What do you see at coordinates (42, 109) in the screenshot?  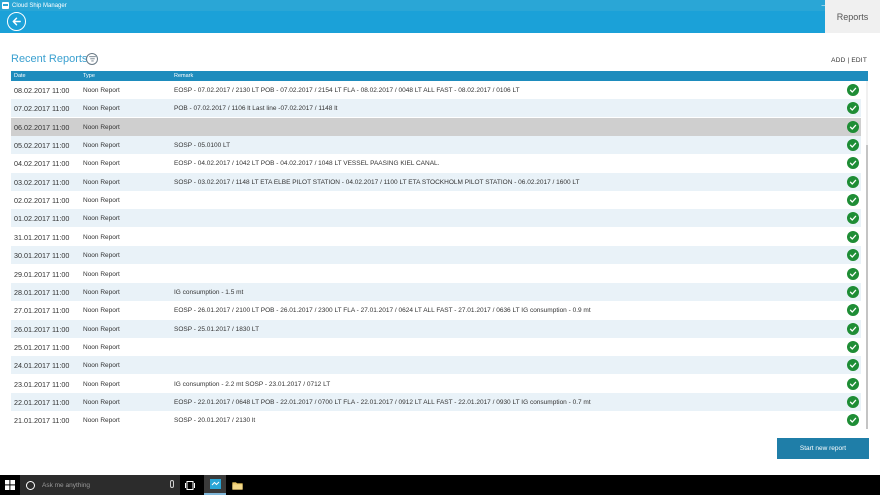 I see `row-date: 07.02.2017 11:00` at bounding box center [42, 109].